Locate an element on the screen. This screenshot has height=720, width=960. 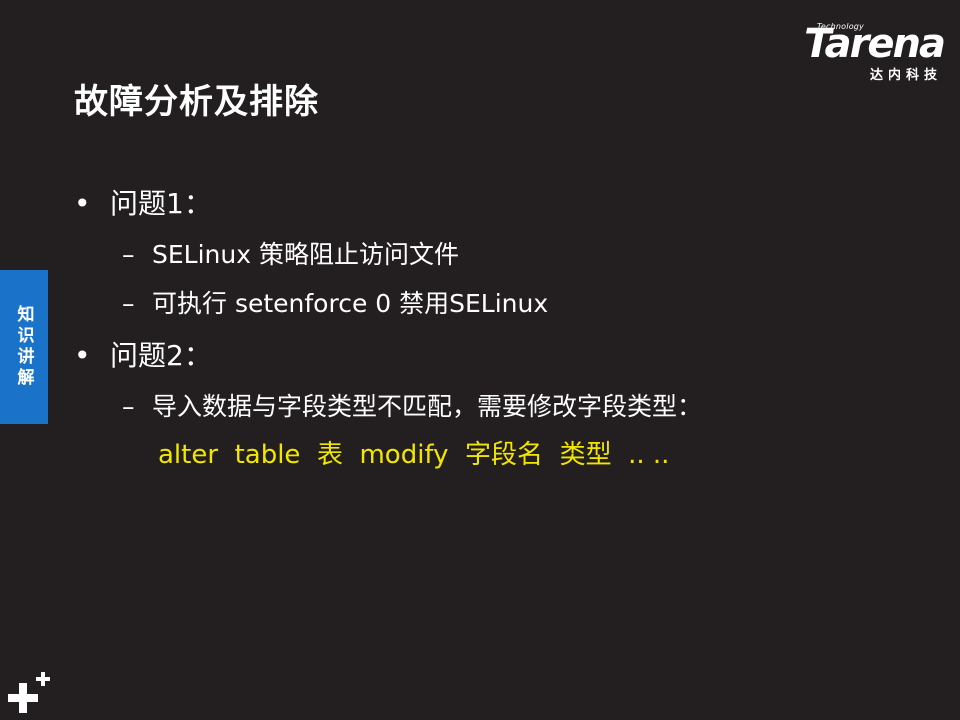
plus-logo-icon is located at coordinates (29, 692).